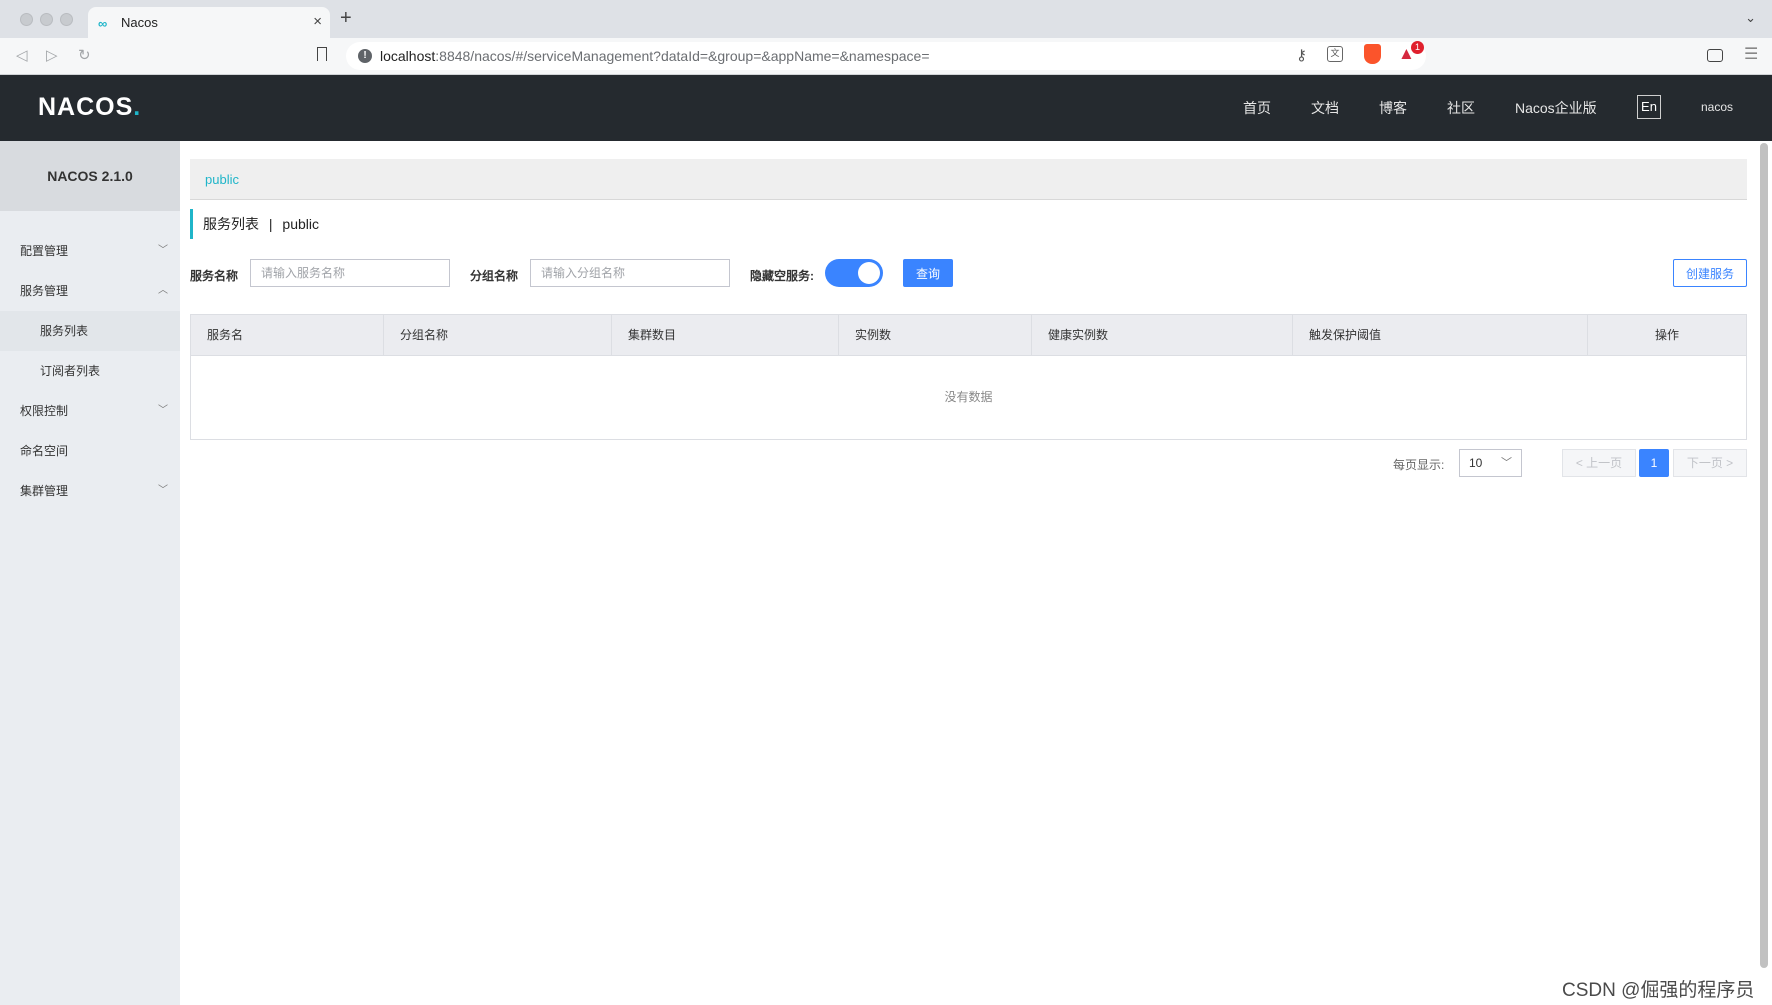 The image size is (1772, 1005). I want to click on toggle-knob, so click(869, 273).